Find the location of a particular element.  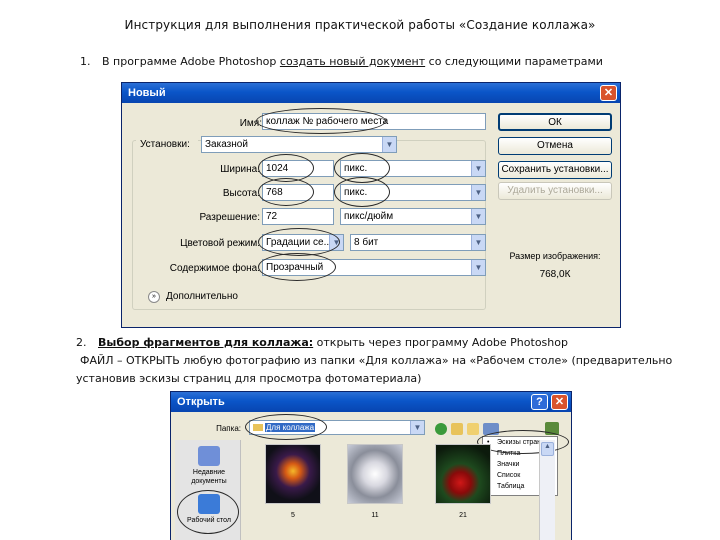

place-desktop: Рабочий стол is located at coordinates (209, 509).